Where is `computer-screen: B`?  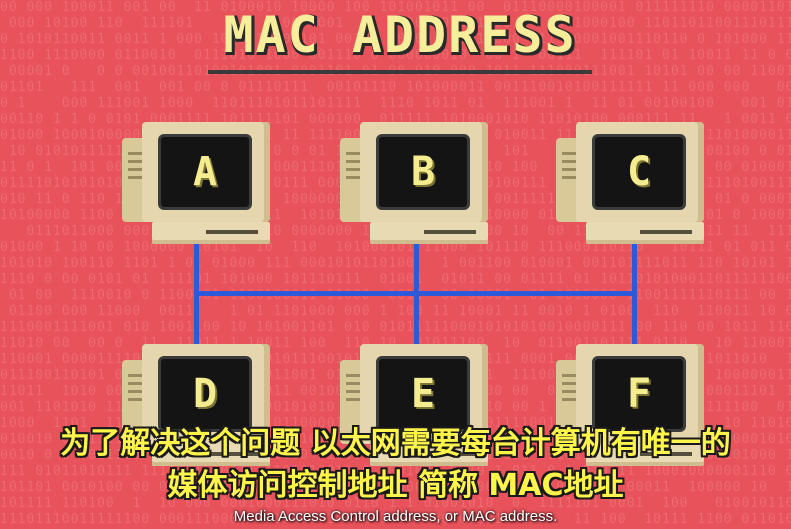
computer-screen: B is located at coordinates (423, 172).